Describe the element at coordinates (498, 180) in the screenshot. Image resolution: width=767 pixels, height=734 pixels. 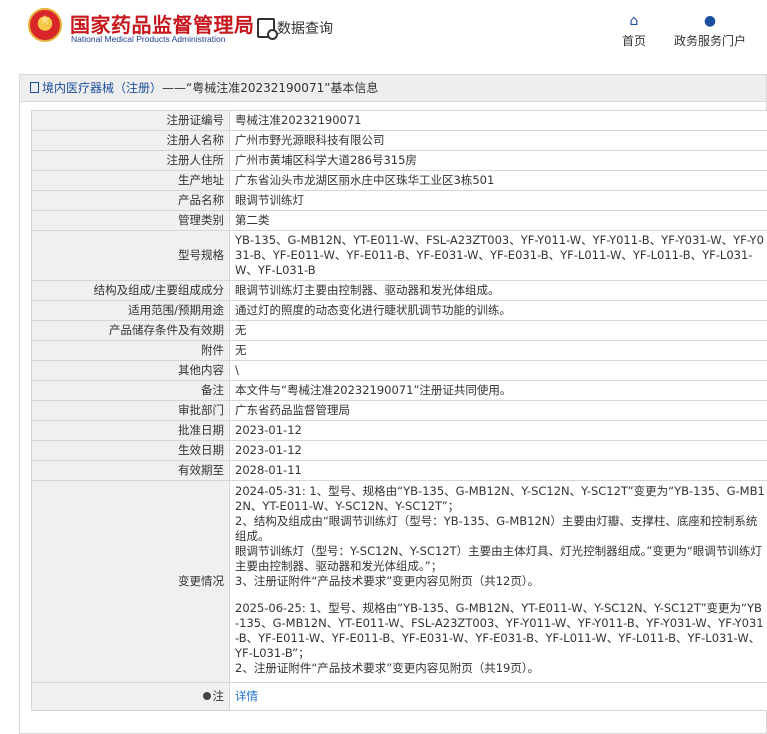
I see `row-value: 广东省汕头市龙湖区丽水庄中区珠华工业区3栋501` at that location.